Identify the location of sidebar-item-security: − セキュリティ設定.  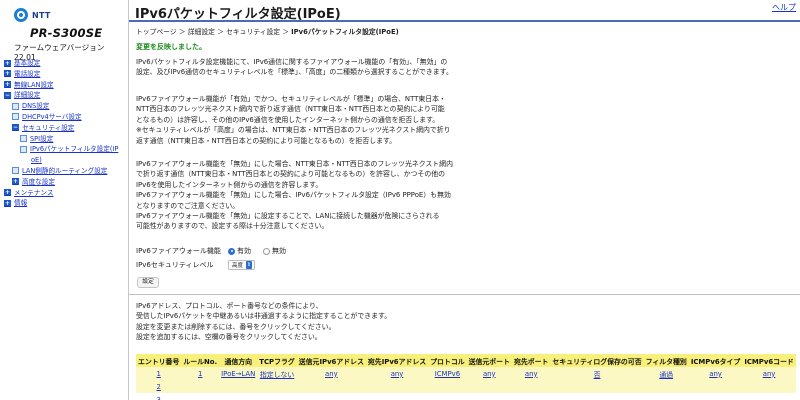
(66, 128).